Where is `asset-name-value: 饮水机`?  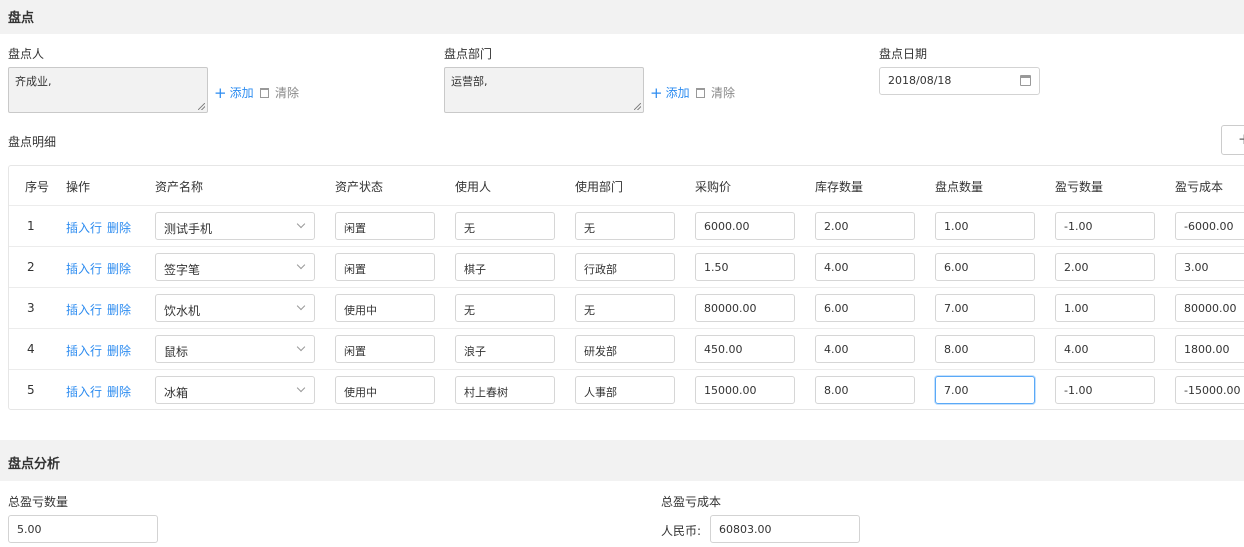 asset-name-value: 饮水机 is located at coordinates (182, 311).